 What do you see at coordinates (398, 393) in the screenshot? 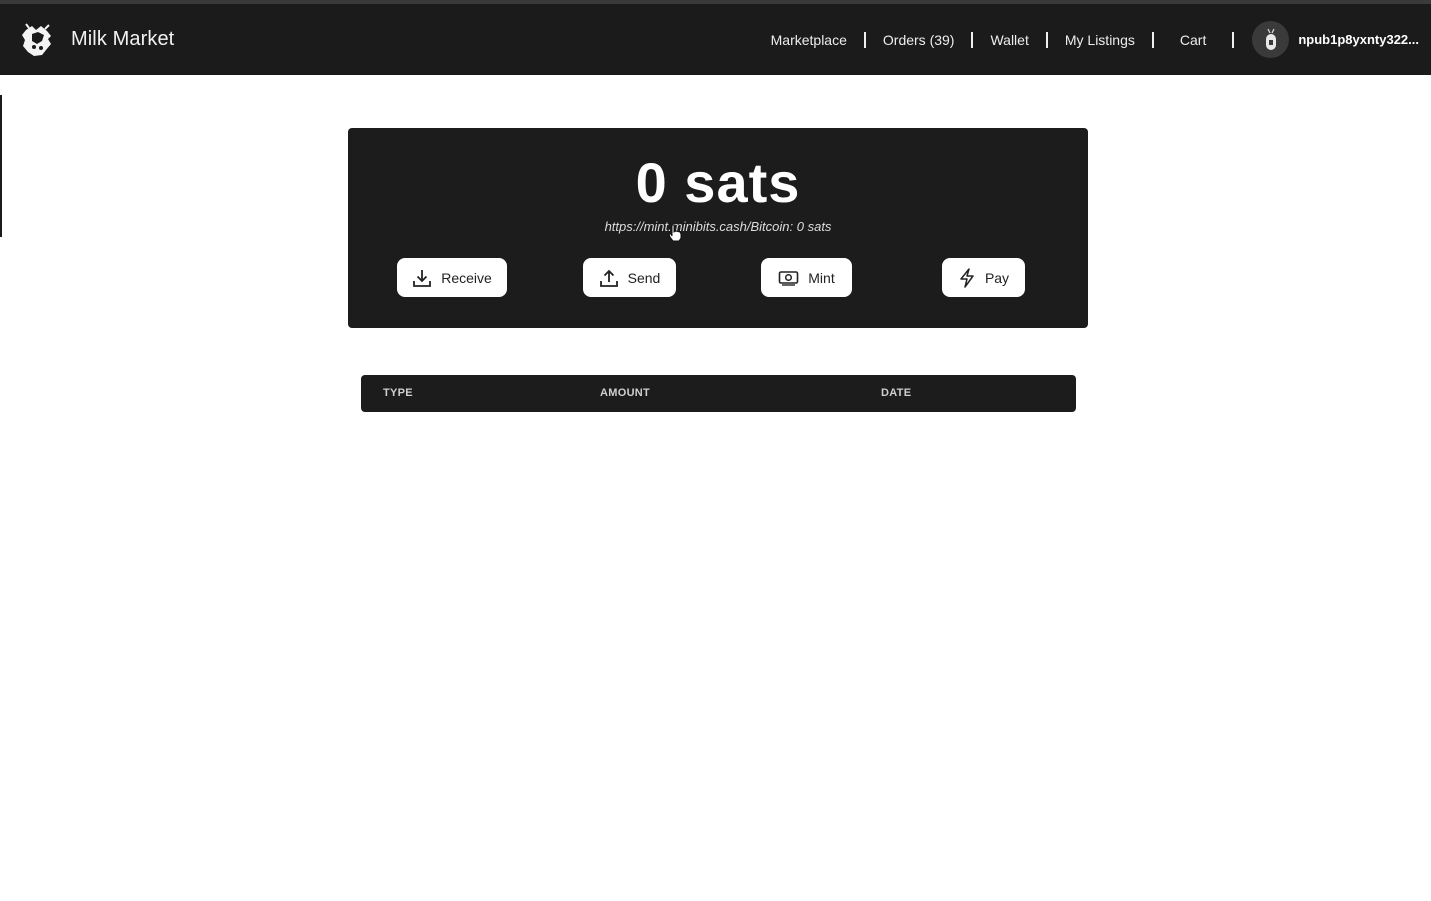
I see `column-header-type: TYPE` at bounding box center [398, 393].